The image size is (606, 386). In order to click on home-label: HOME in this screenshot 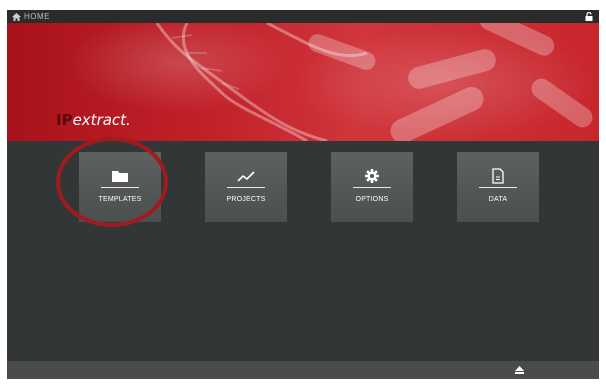, I will do `click(37, 16)`.